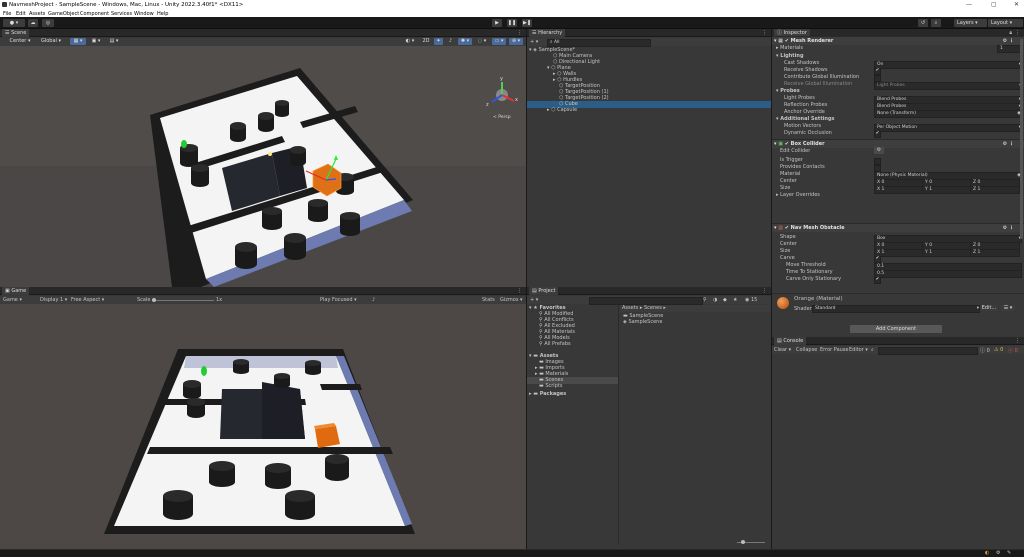 This screenshot has width=1024, height=557. What do you see at coordinates (649, 110) in the screenshot?
I see `tree-item: ▸ ⬡ Capsule` at bounding box center [649, 110].